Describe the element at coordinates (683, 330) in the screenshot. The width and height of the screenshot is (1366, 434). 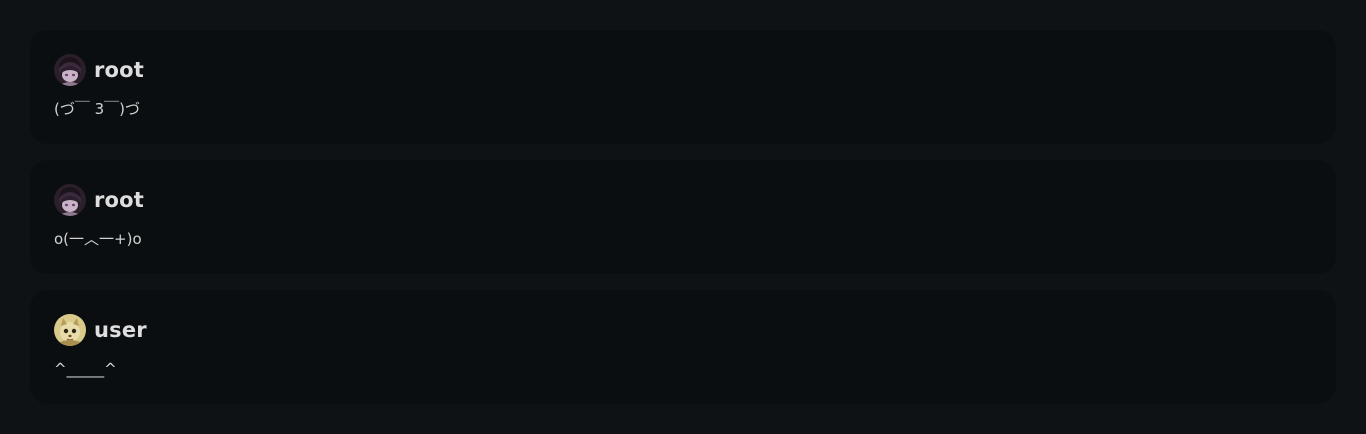
I see `comment-header: user` at that location.